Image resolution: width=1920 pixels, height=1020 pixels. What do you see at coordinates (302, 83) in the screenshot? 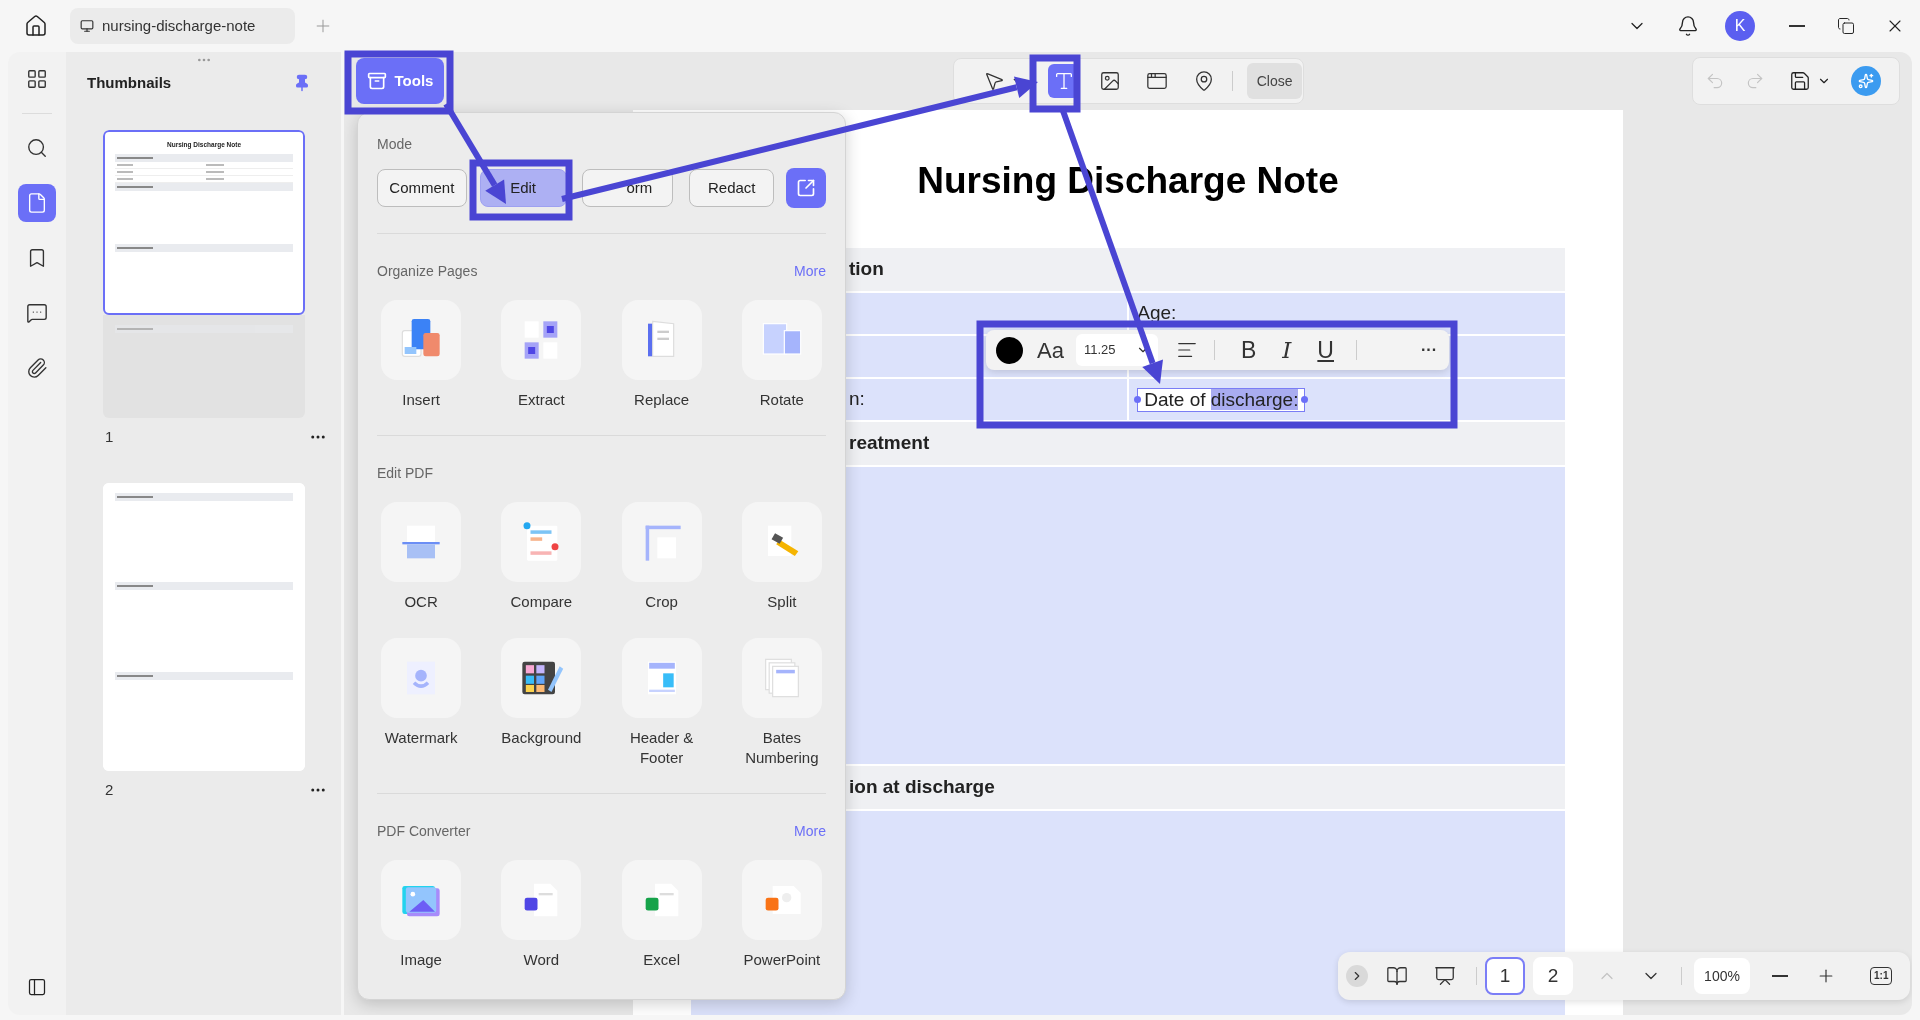
I see `pin-icon` at bounding box center [302, 83].